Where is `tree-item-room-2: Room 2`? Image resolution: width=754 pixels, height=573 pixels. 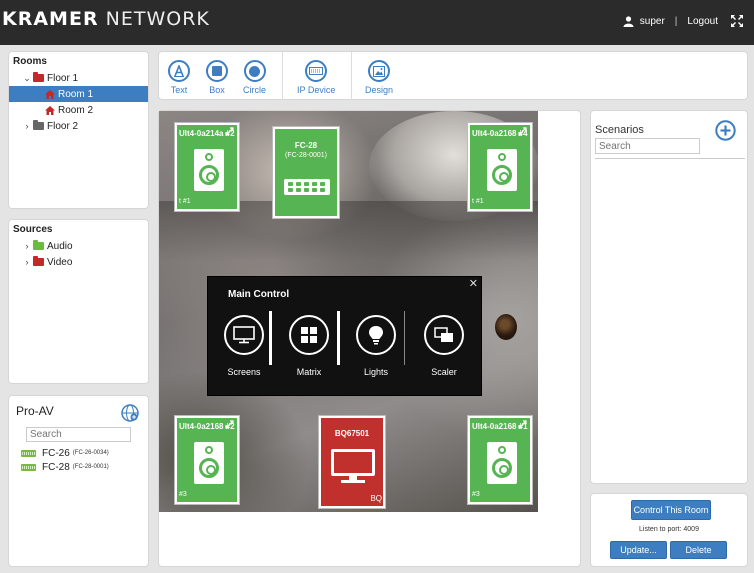
tree-item-room-2: Room 2 is located at coordinates (78, 110).